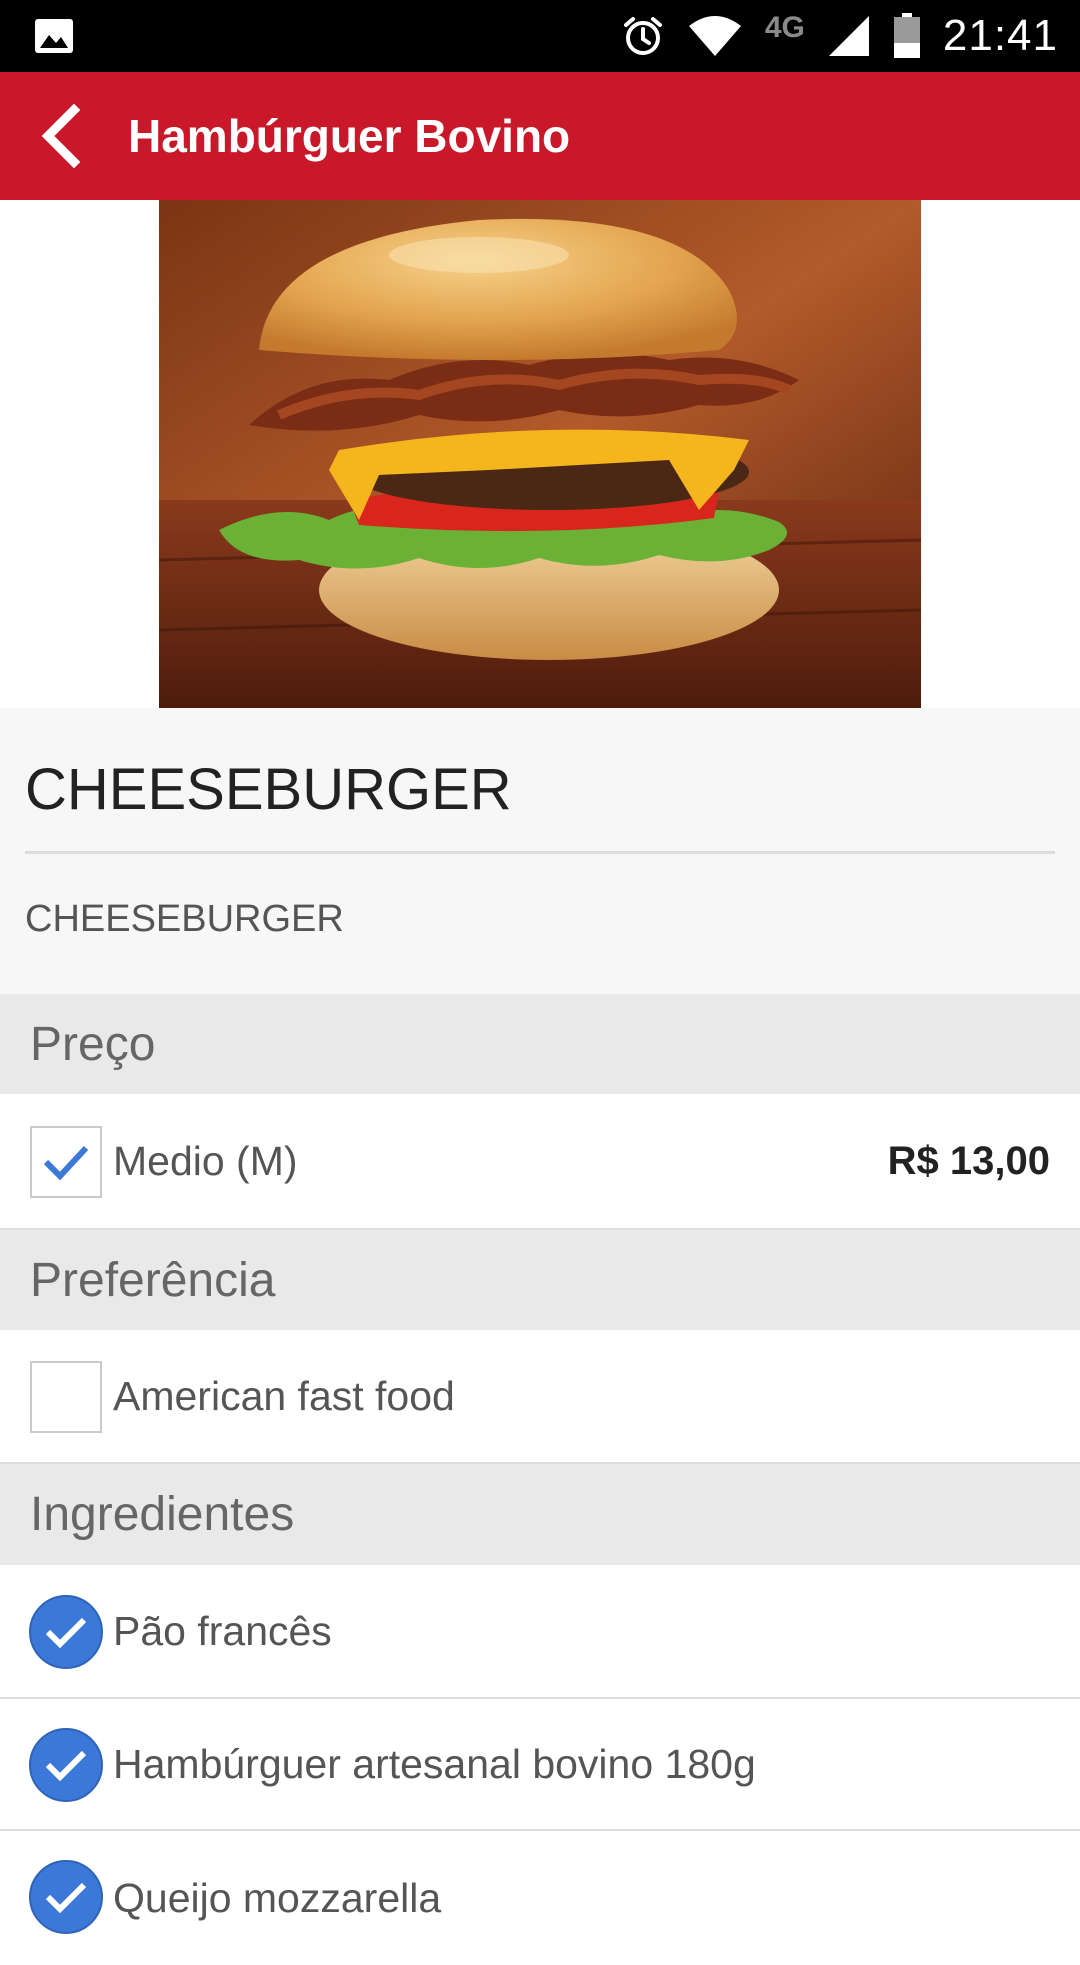 This screenshot has height=1965, width=1080. Describe the element at coordinates (54, 36) in the screenshot. I see `image-icon` at that location.